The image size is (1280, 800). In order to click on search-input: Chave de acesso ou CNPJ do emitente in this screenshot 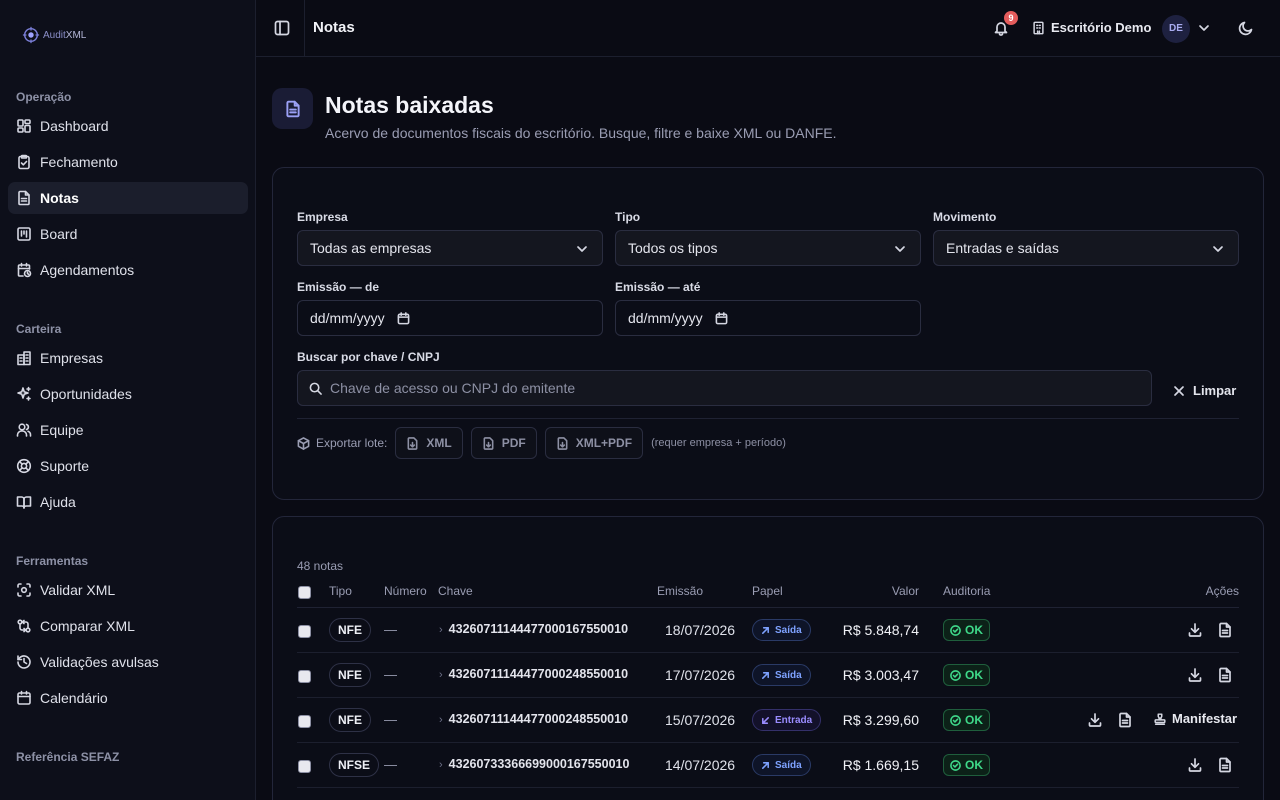, I will do `click(724, 388)`.